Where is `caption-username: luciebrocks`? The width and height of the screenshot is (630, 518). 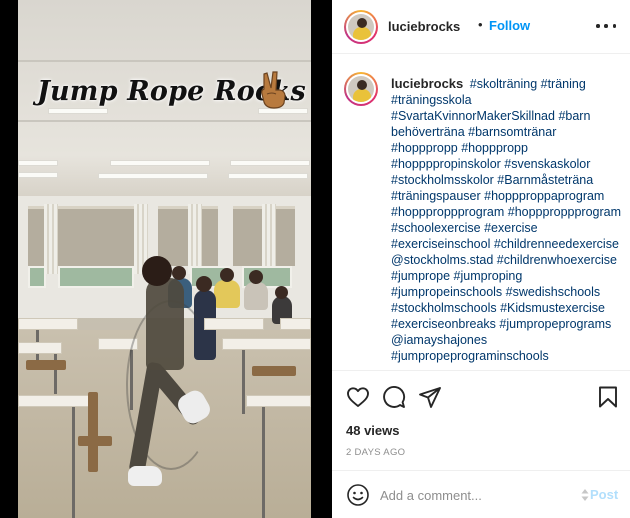
caption-username: luciebrocks is located at coordinates (427, 83).